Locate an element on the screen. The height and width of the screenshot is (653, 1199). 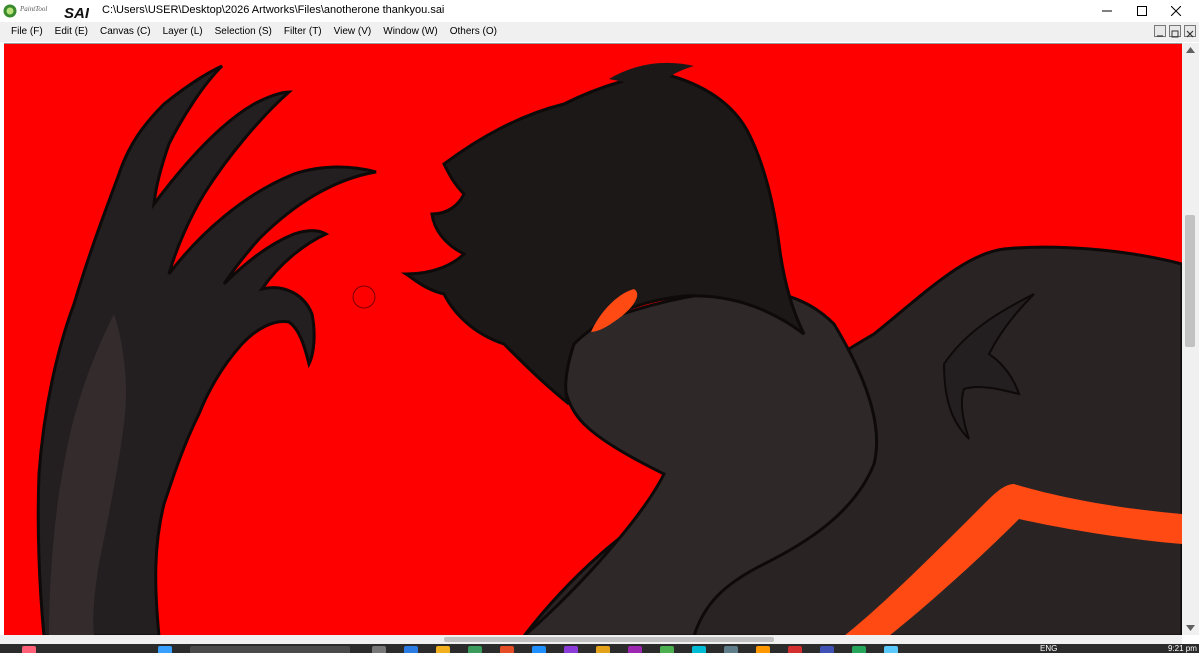
horizontal-scrollbar is located at coordinates (591, 639).